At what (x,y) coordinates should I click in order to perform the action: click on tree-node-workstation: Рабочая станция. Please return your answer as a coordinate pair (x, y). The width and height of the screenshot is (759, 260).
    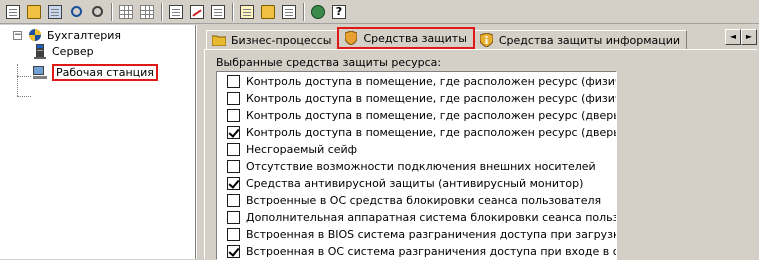
    Looking at the image, I should click on (95, 72).